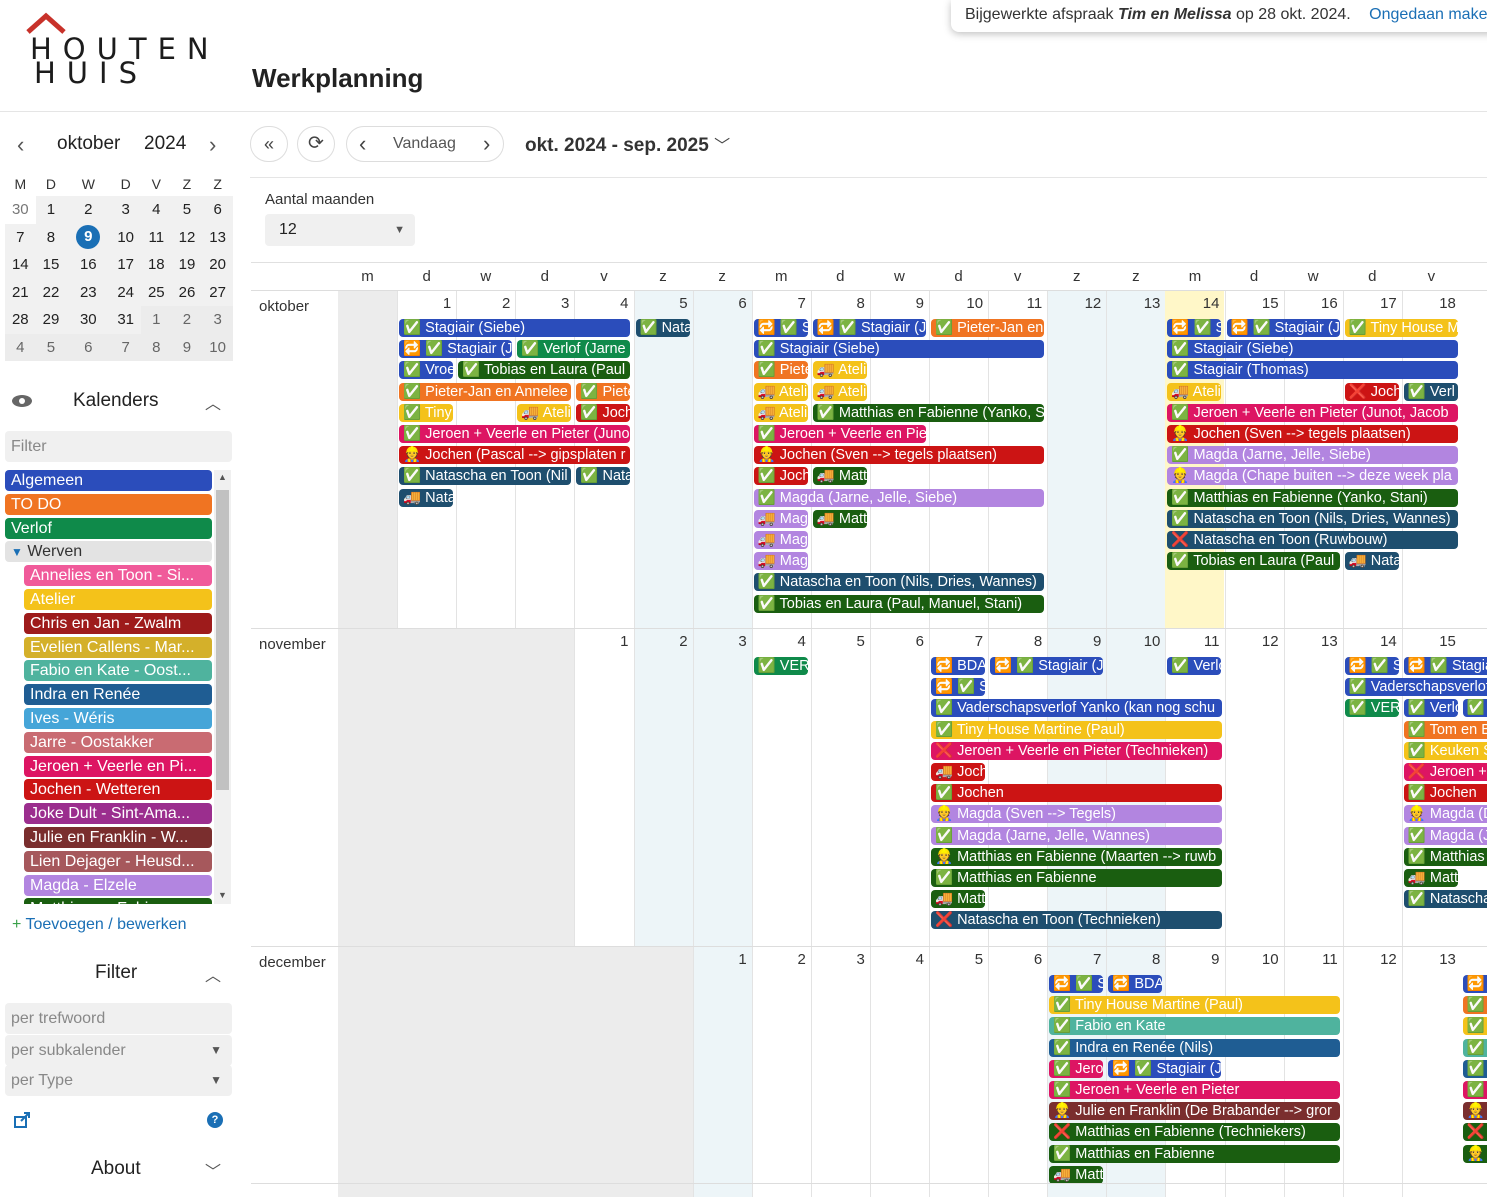 The height and width of the screenshot is (1197, 1487). Describe the element at coordinates (20, 292) in the screenshot. I see `mini-day: 21` at that location.